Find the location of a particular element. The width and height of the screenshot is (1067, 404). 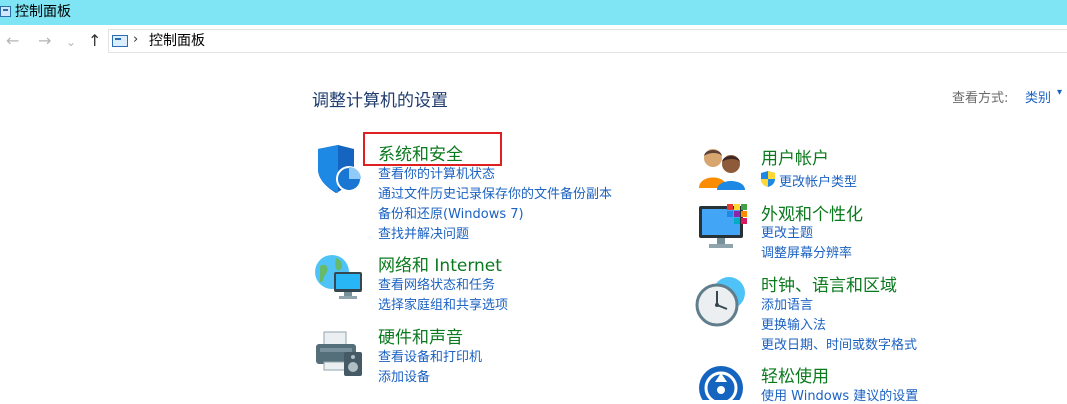

link-devices-printers: 查看设备和打印机 is located at coordinates (430, 355).